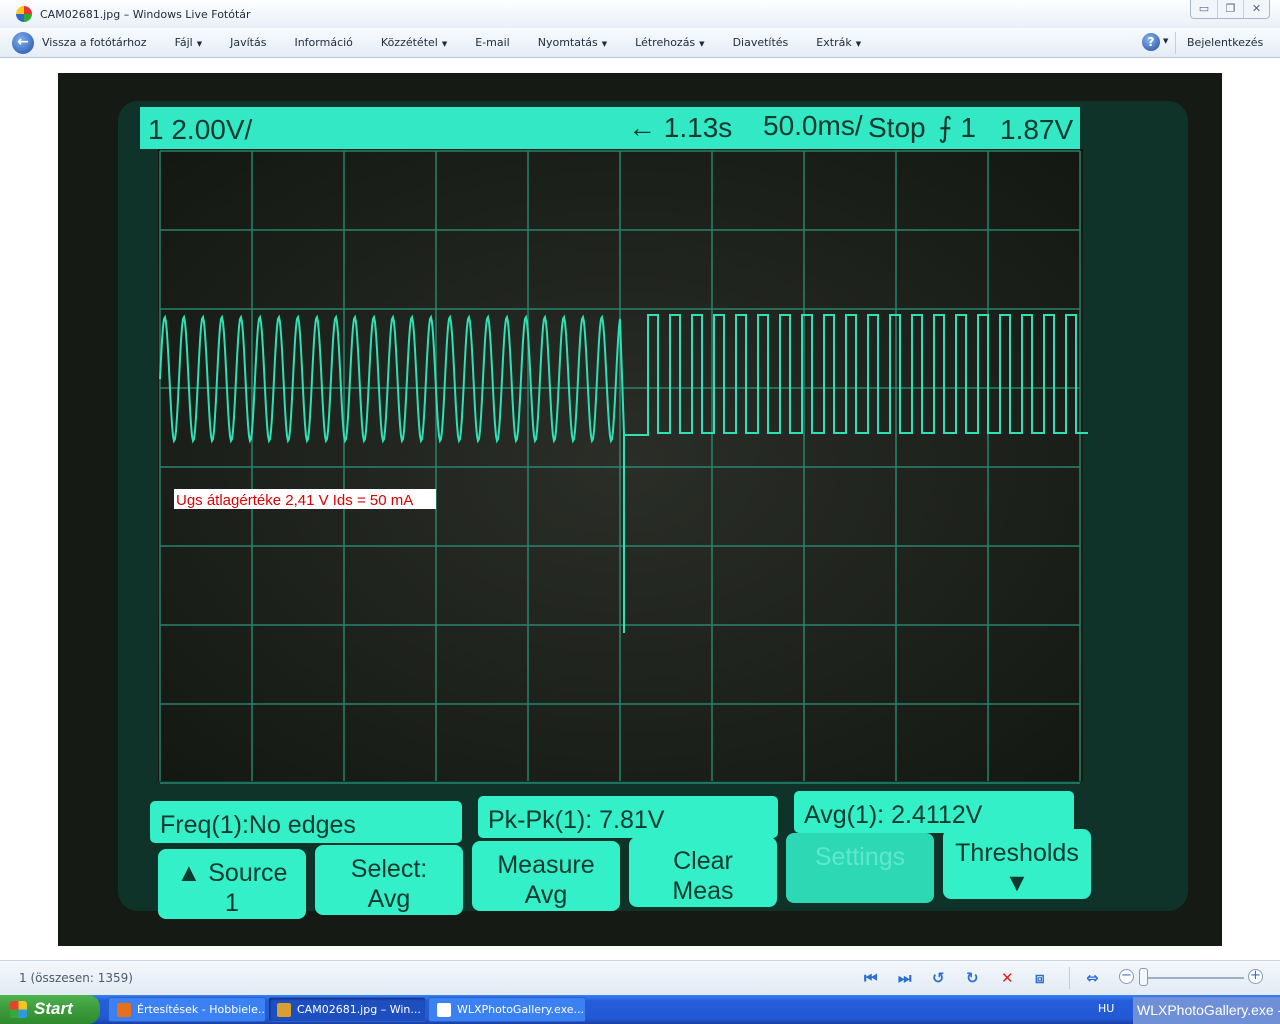 Image resolution: width=1280 pixels, height=1024 pixels. What do you see at coordinates (871, 978) in the screenshot?
I see `previous-icon: ⏮` at bounding box center [871, 978].